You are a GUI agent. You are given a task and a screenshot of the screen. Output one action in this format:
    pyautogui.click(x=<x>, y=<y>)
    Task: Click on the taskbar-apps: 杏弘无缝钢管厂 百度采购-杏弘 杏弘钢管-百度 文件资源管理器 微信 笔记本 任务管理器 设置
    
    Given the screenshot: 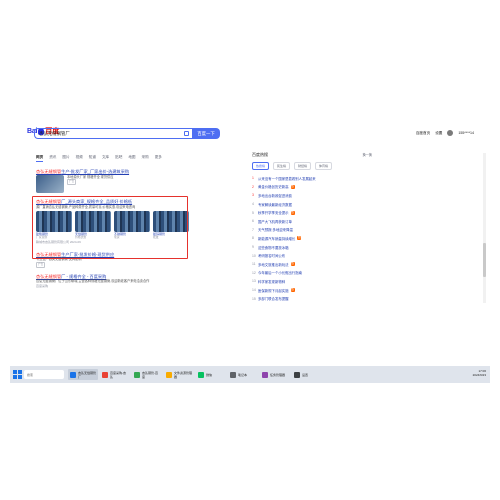 What is the action you would take?
    pyautogui.click(x=195, y=374)
    